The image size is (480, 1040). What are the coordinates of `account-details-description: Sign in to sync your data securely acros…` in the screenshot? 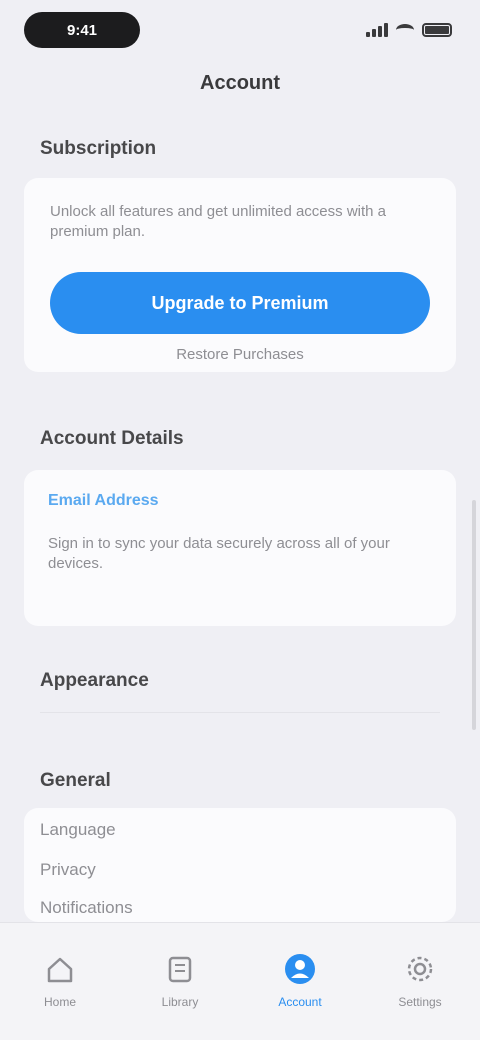 It's located at (219, 553).